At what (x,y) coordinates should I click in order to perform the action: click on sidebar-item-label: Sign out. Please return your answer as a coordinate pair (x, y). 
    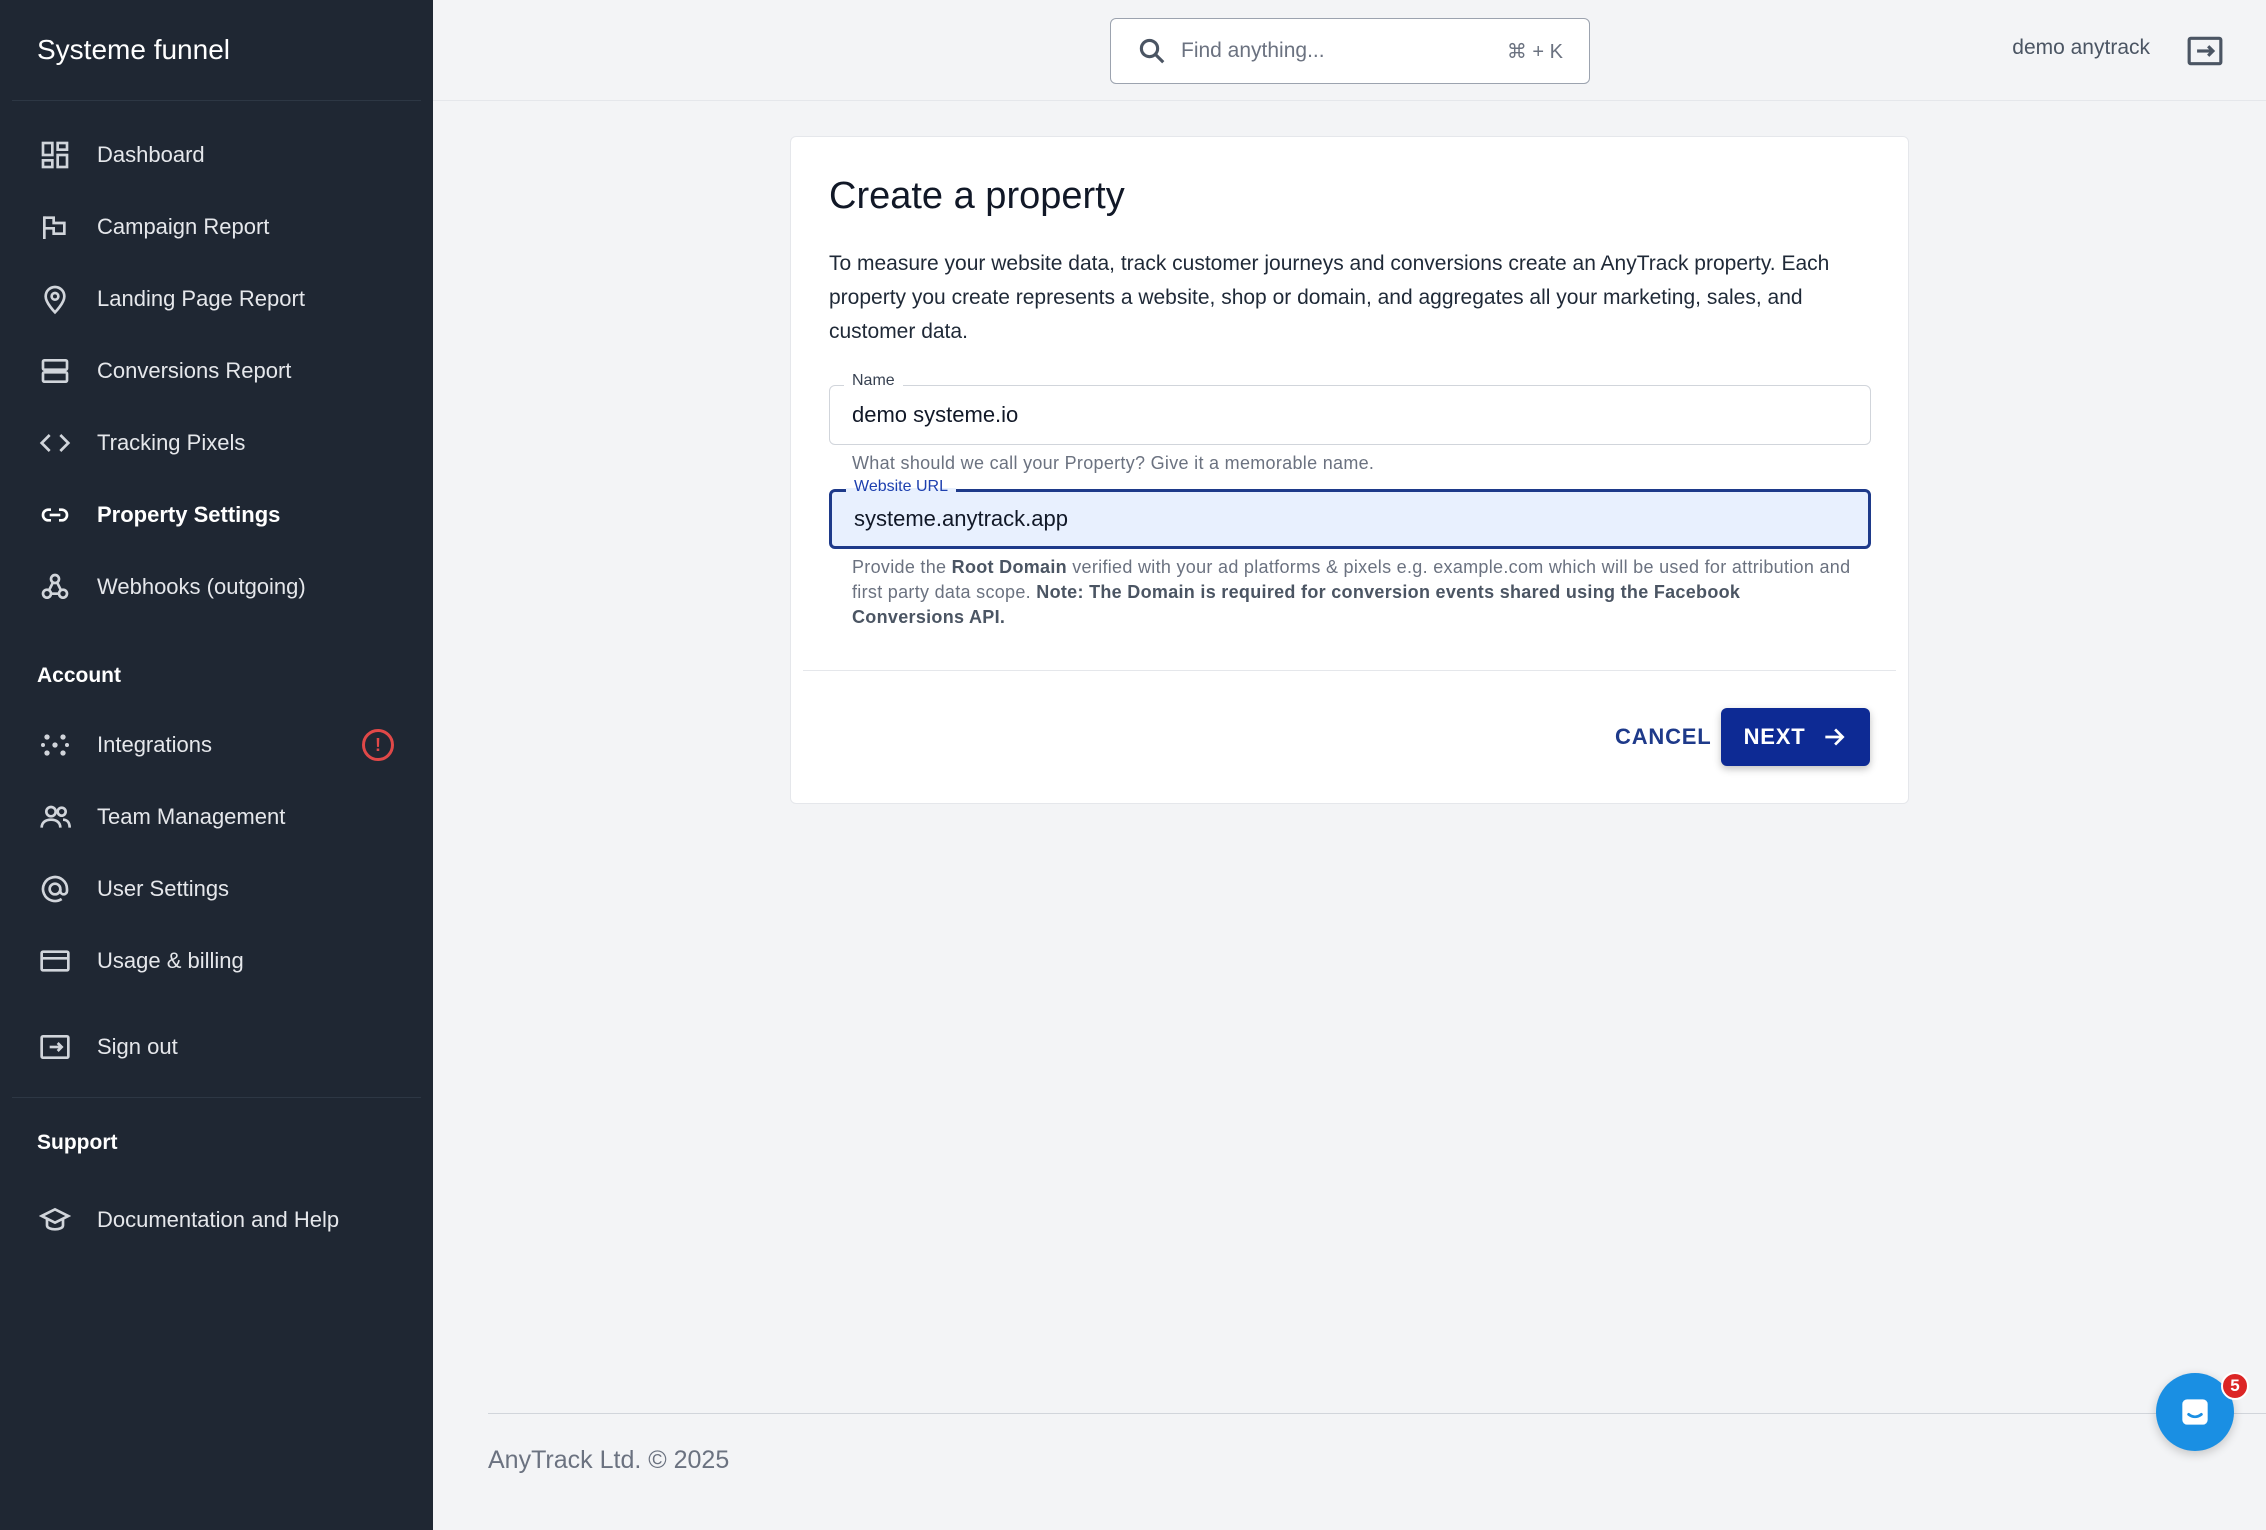
    Looking at the image, I should click on (137, 1046).